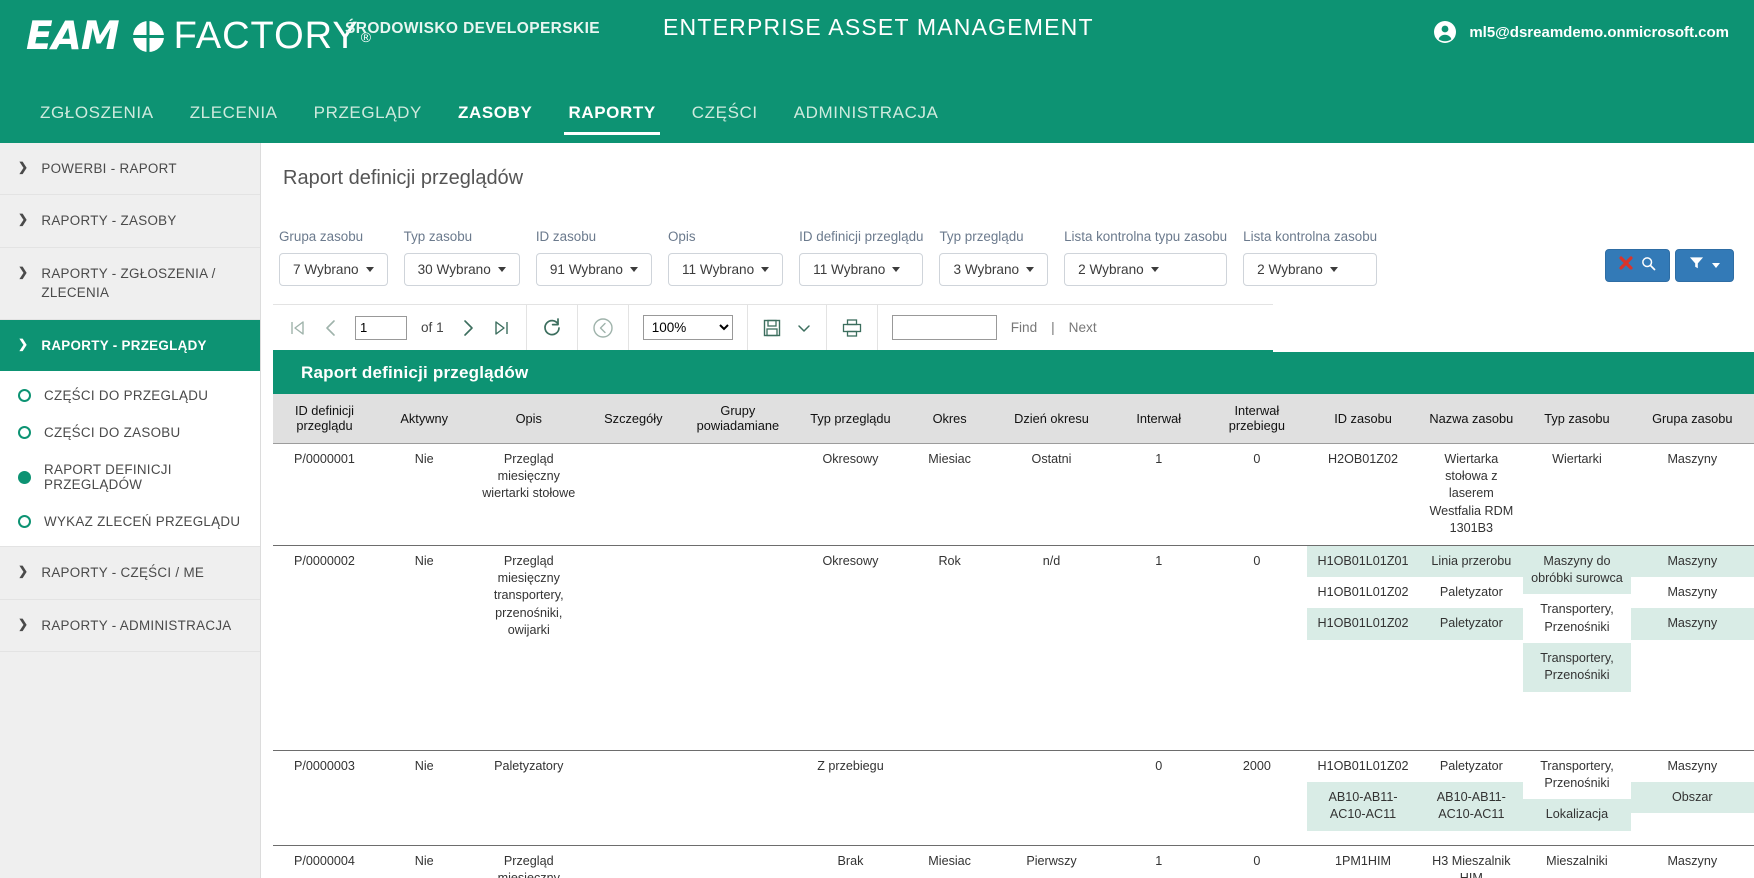 Image resolution: width=1754 pixels, height=878 pixels. What do you see at coordinates (1471, 861) in the screenshot?
I see `cell-asset-name-group: H3 Mieszalnik HIM` at bounding box center [1471, 861].